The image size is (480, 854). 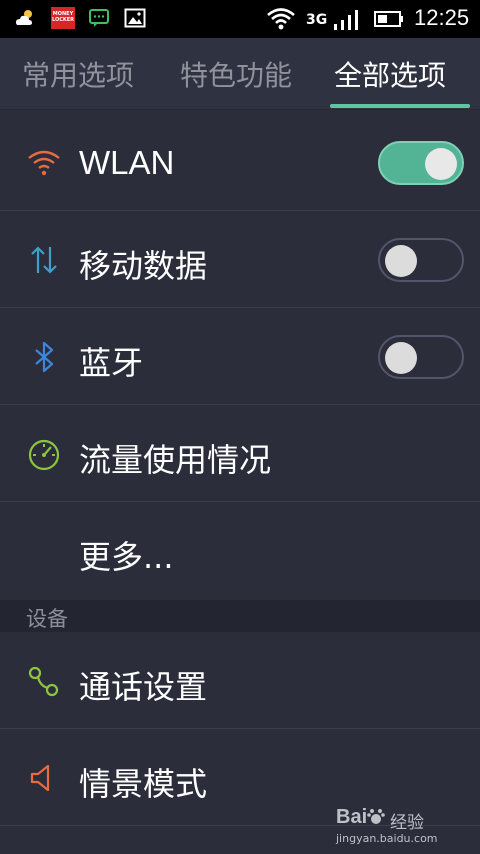 I want to click on baidu-paw-logo: Bai, so click(x=360, y=817).